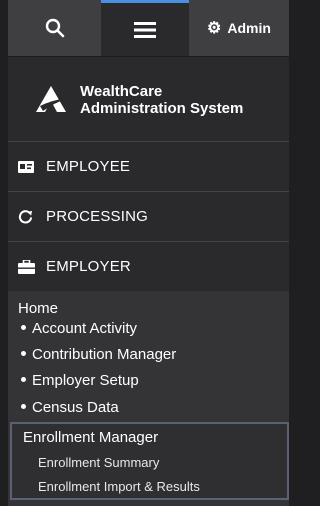  I want to click on menu-item-census-data: Census Data, so click(70, 407).